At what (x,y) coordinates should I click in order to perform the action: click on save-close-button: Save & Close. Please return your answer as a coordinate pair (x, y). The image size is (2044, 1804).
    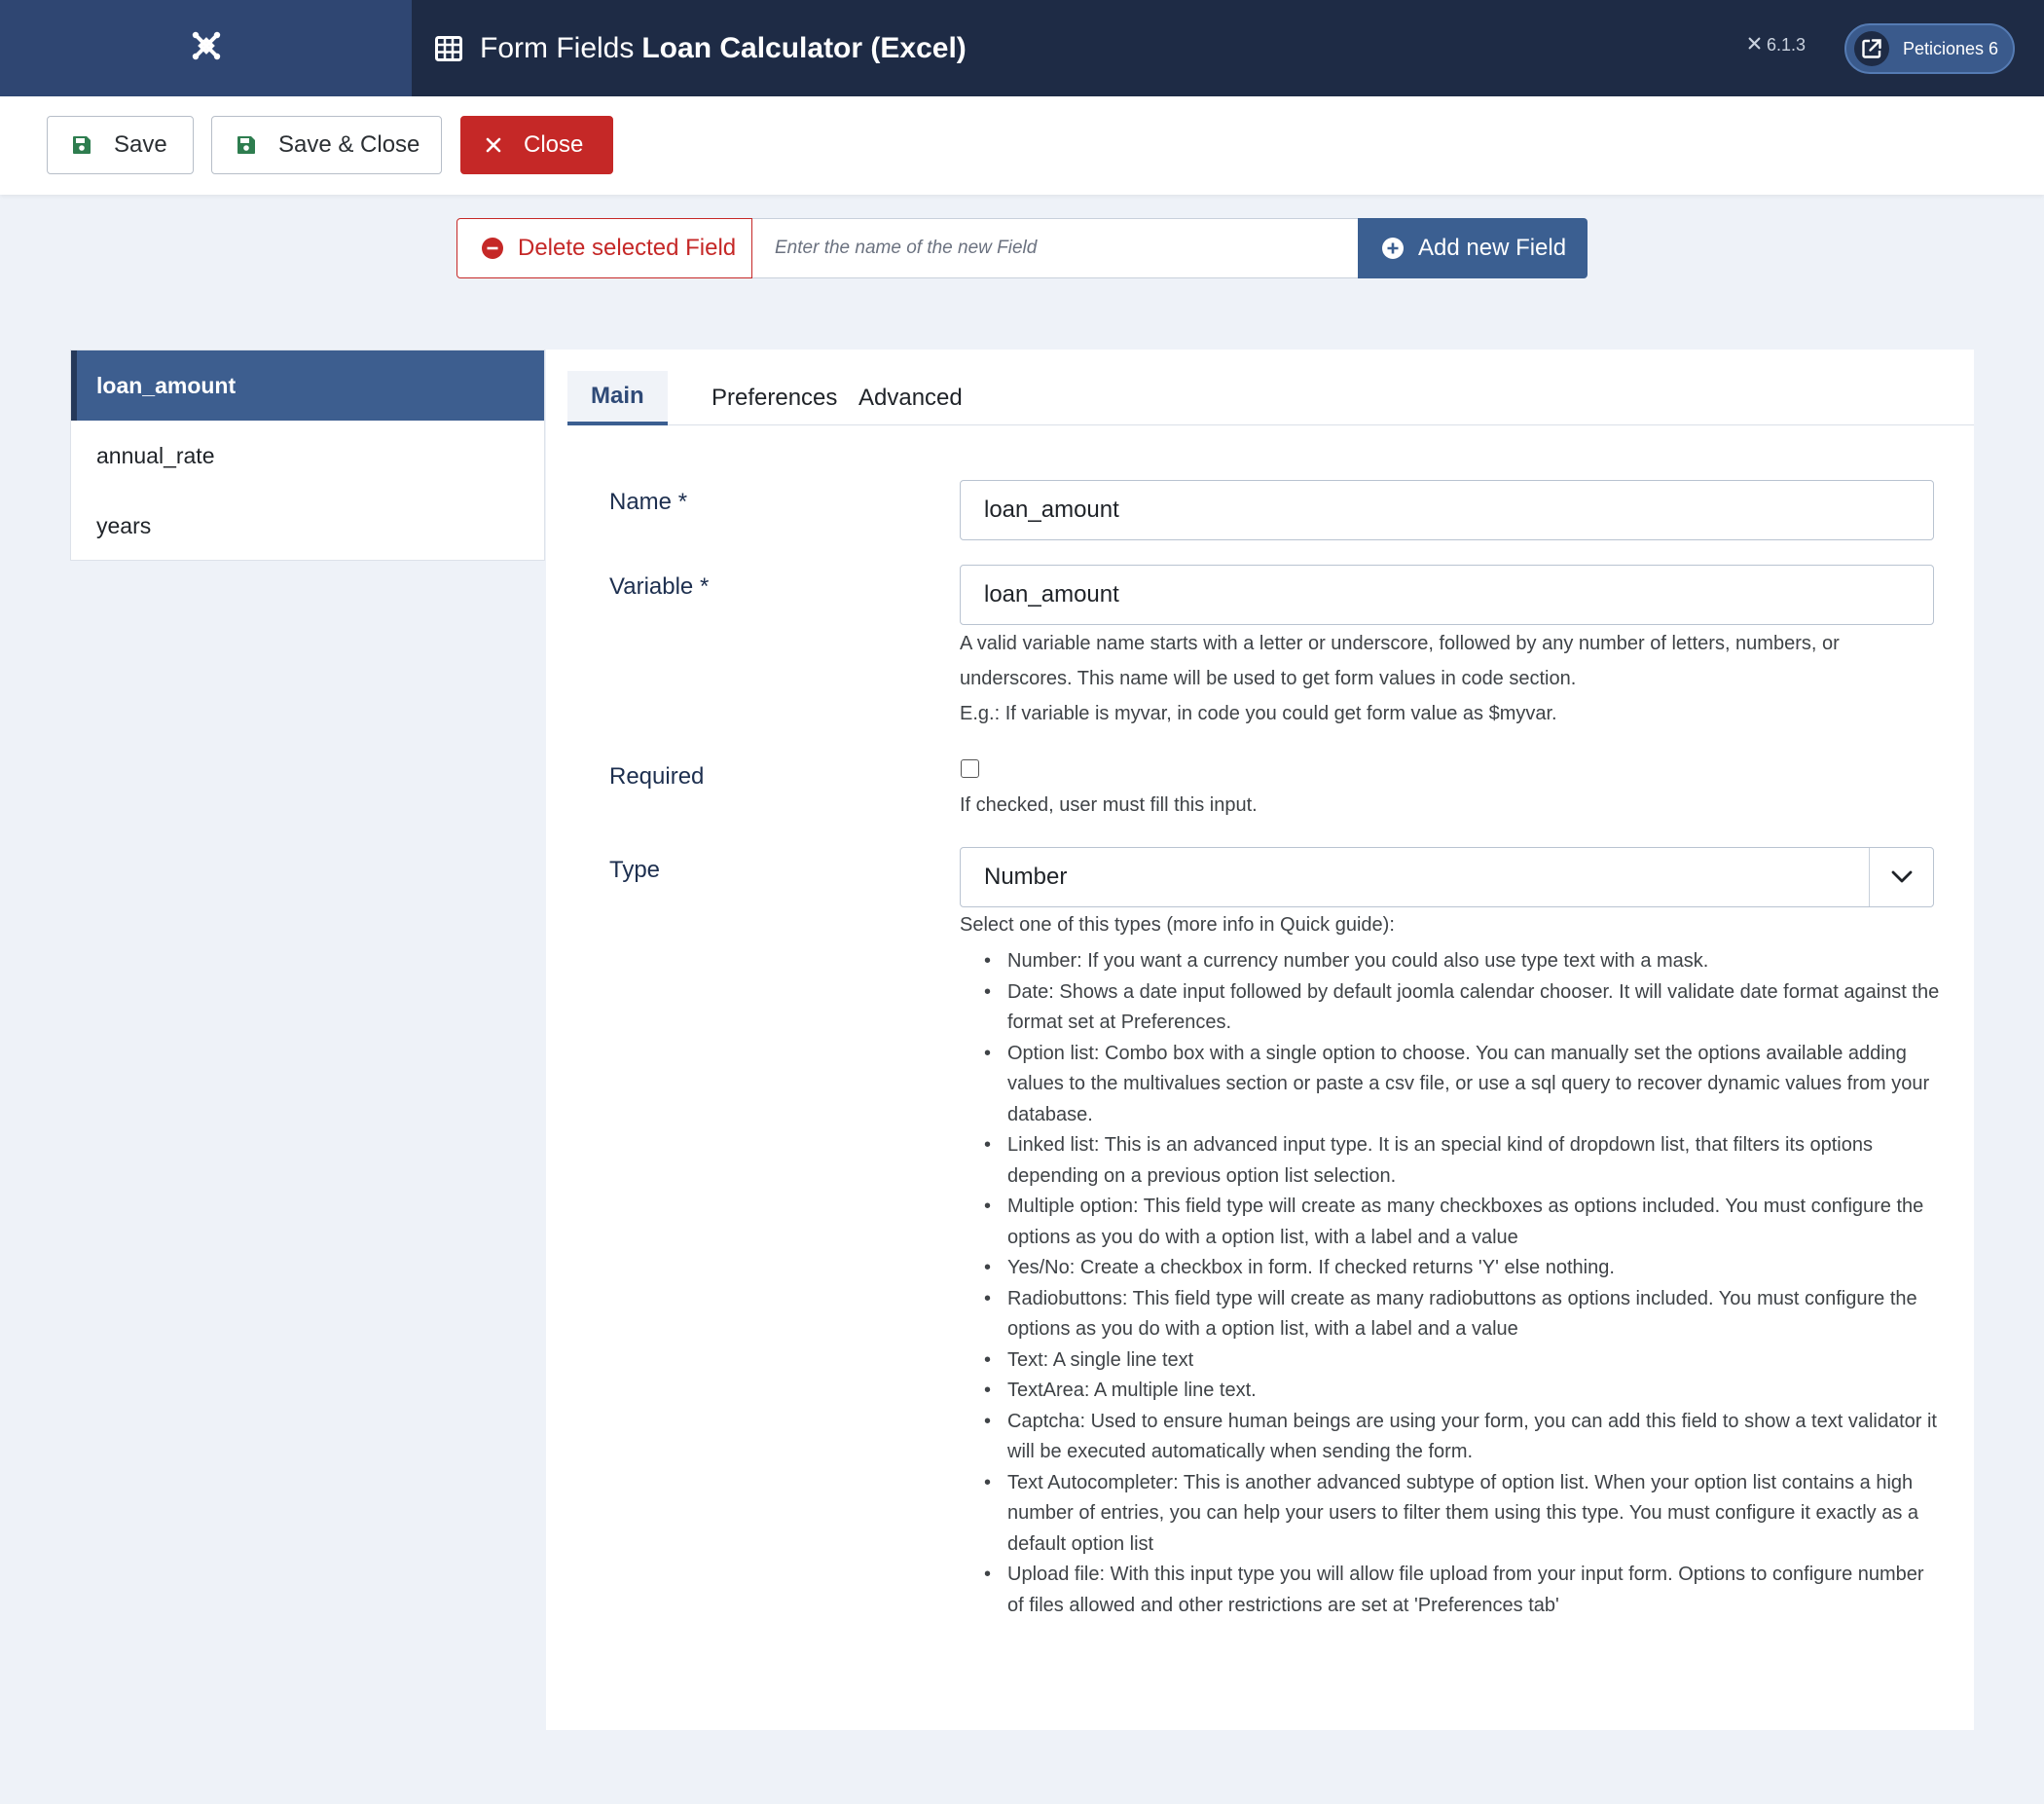
    Looking at the image, I should click on (327, 145).